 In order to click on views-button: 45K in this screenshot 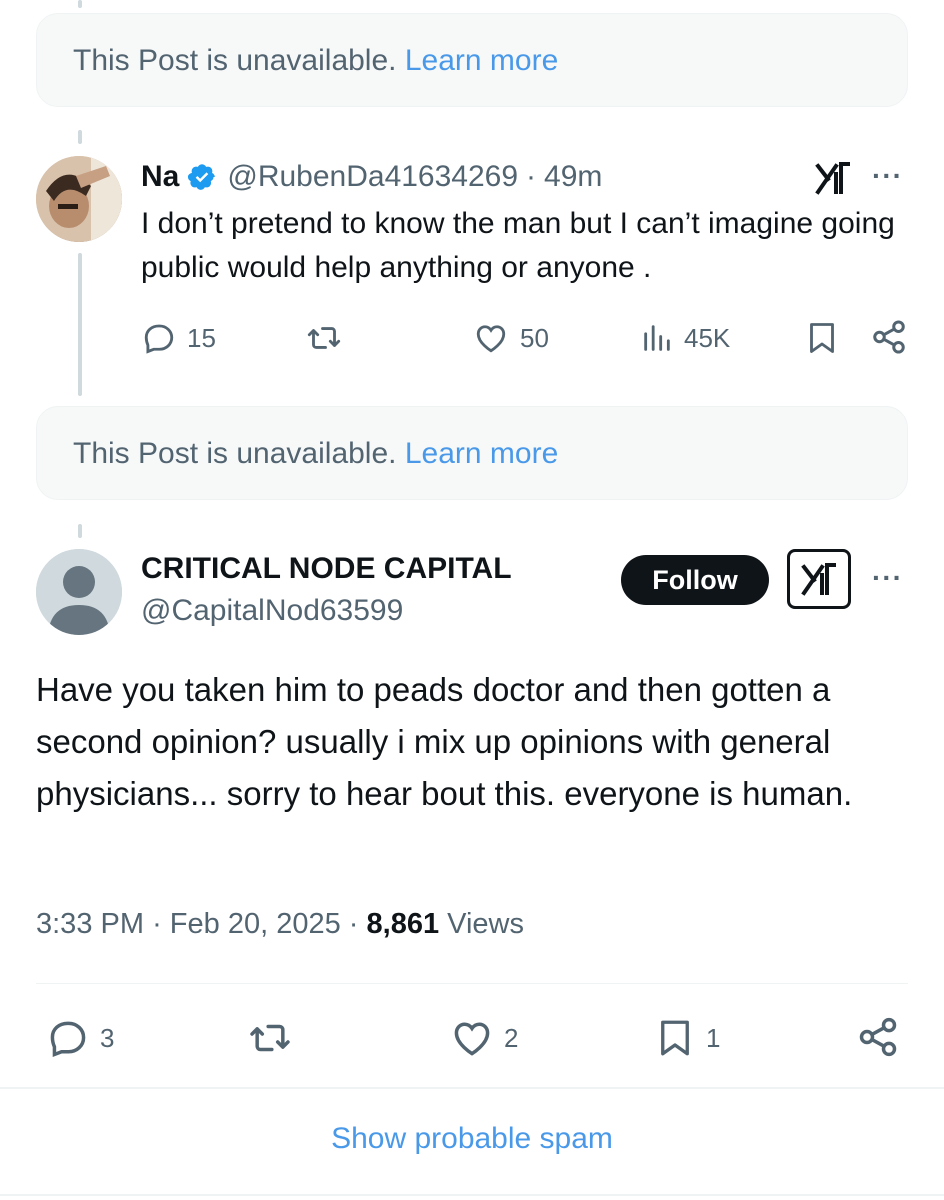, I will do `click(685, 338)`.